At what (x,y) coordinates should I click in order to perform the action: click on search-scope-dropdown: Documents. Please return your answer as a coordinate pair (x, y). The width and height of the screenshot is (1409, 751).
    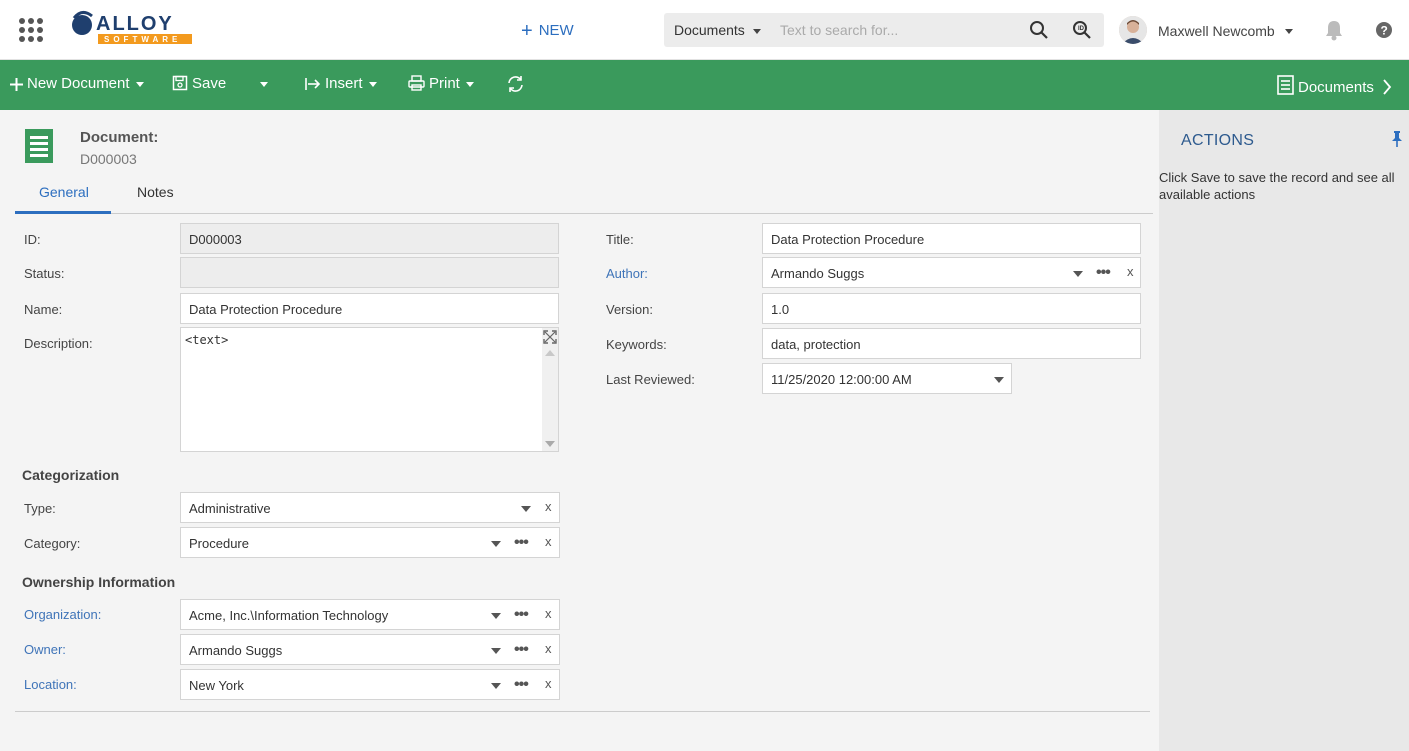
    Looking at the image, I should click on (717, 30).